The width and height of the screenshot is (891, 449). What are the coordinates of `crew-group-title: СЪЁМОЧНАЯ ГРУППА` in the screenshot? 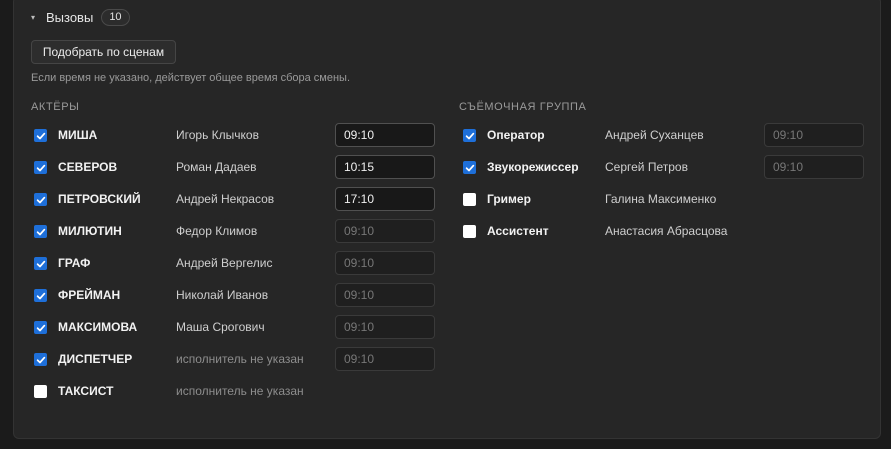 It's located at (523, 107).